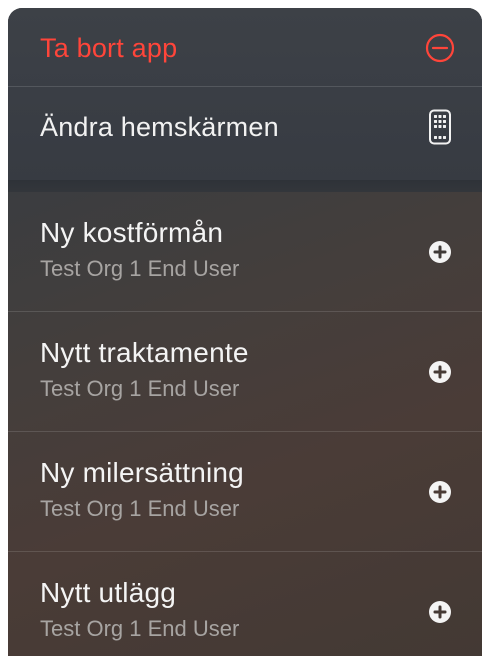 The width and height of the screenshot is (489, 656). Describe the element at coordinates (440, 127) in the screenshot. I see `phone-screen-icon` at that location.